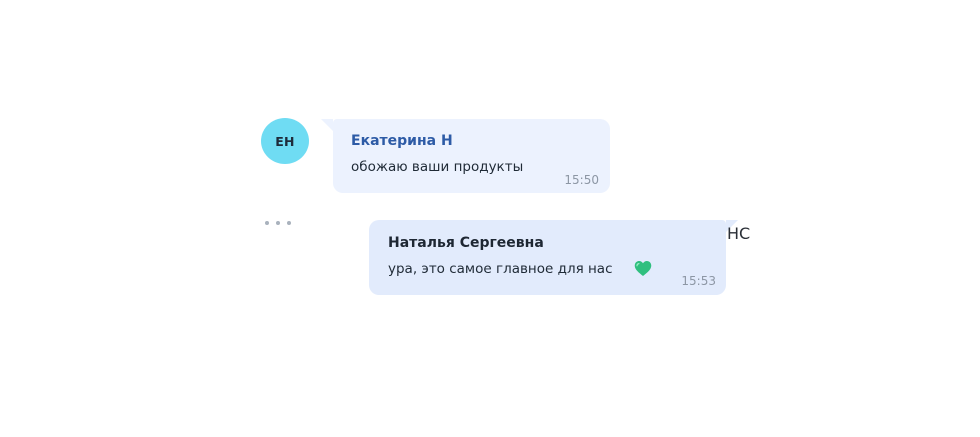 The width and height of the screenshot is (980, 437). What do you see at coordinates (465, 156) in the screenshot?
I see `message-bubble-incoming: Екатерина Н обожаю ваши продукты 15:50` at bounding box center [465, 156].